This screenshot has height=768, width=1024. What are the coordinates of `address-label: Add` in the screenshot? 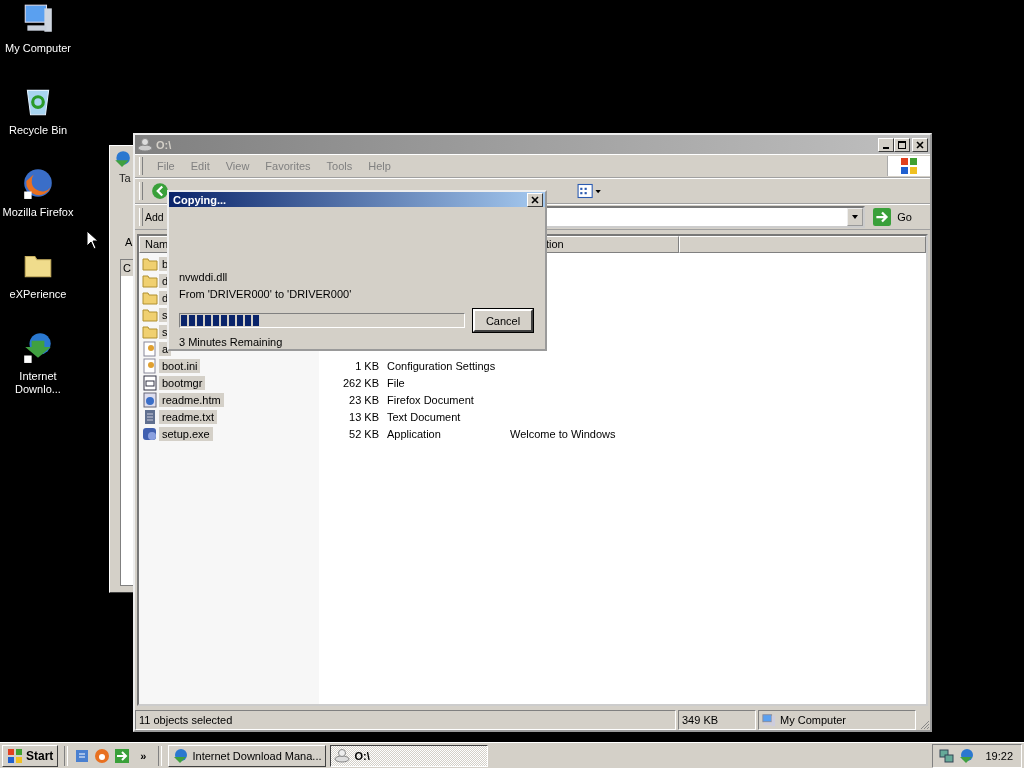 It's located at (155, 217).